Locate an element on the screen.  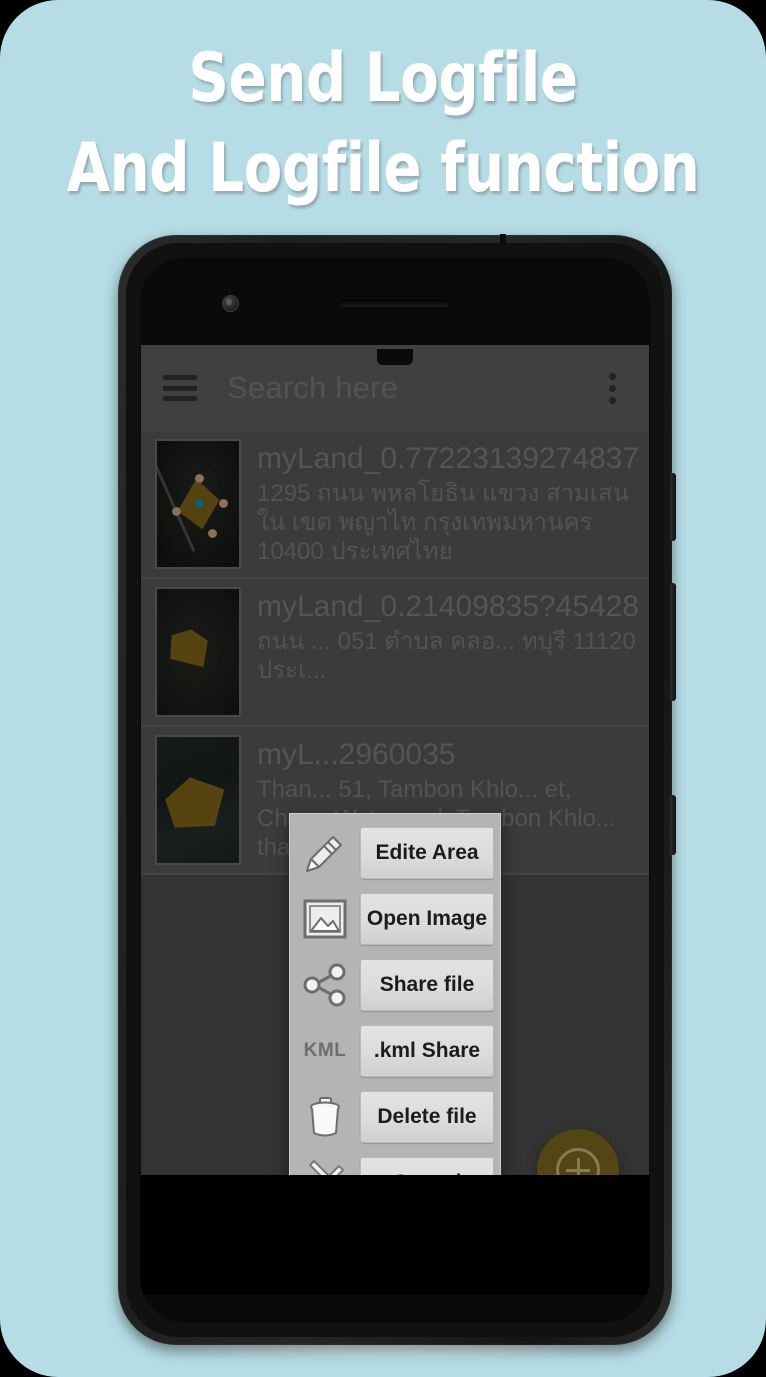
dialog-row-kml-share: KML .kml Share is located at coordinates (395, 1051).